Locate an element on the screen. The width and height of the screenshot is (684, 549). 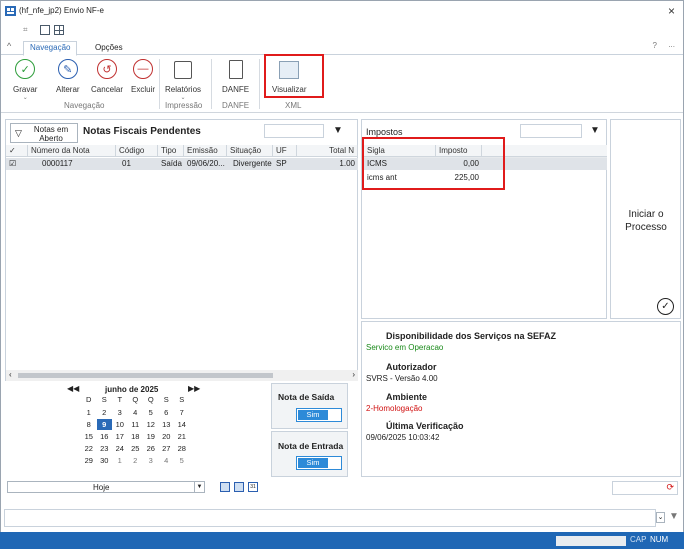
col-uf: UF is located at coordinates (285, 151).